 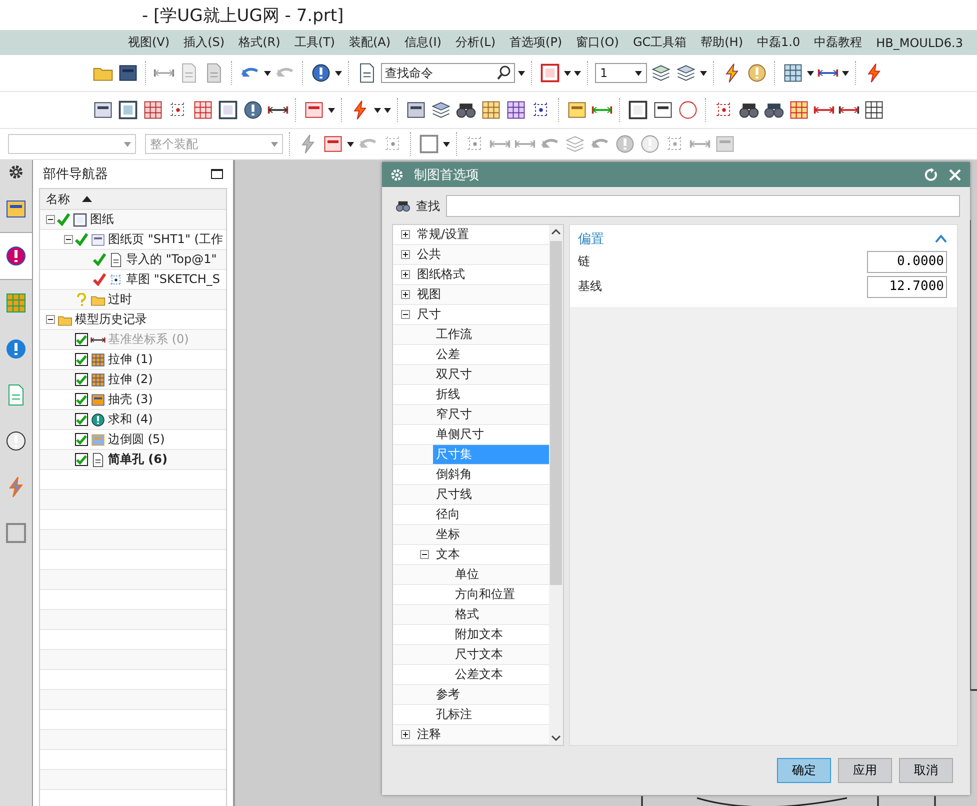 I want to click on tree-item: 过时, so click(x=120, y=299).